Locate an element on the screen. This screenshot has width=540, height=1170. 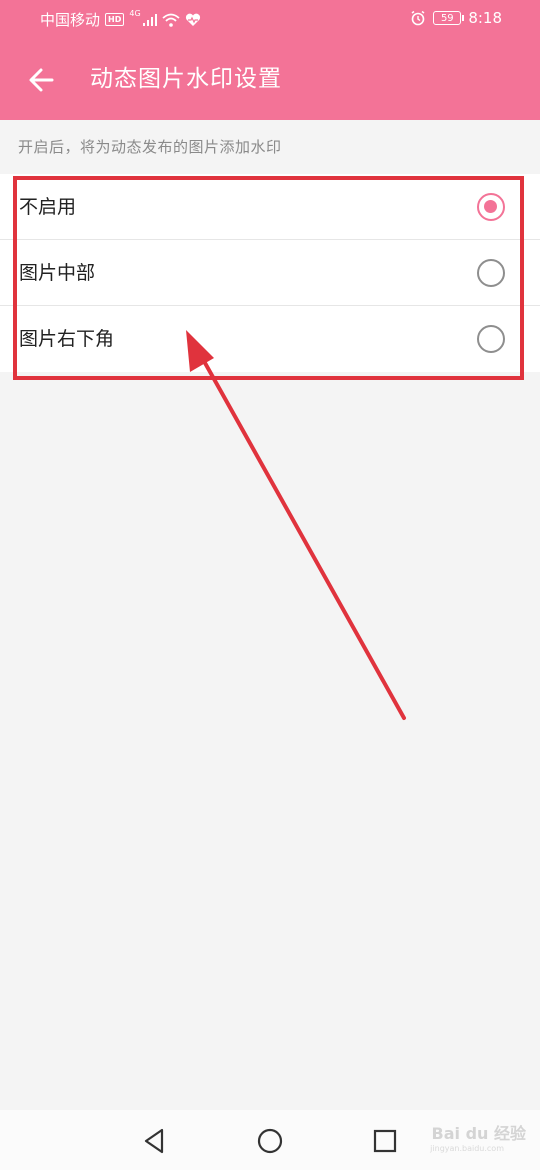
back-button is located at coordinates (42, 80).